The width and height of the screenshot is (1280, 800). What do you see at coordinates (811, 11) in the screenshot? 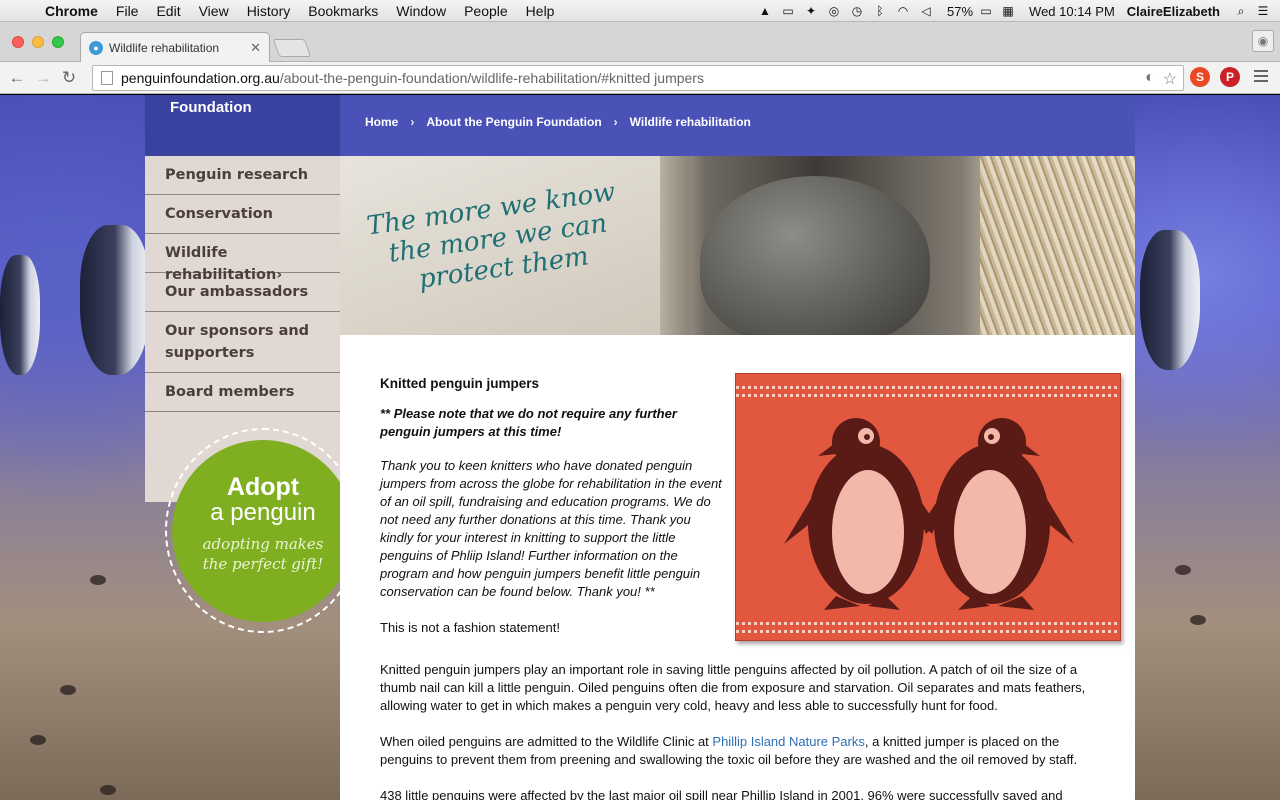
I see `dropbox-icon: ✦` at bounding box center [811, 11].